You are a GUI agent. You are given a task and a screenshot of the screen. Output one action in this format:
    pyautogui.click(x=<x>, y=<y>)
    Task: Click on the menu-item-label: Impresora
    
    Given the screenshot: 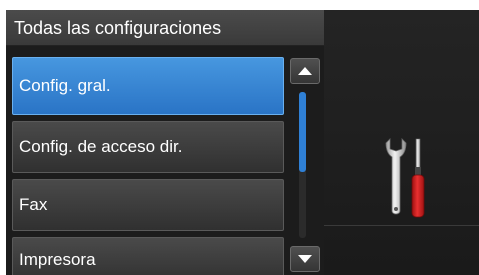 What is the action you would take?
    pyautogui.click(x=57, y=259)
    